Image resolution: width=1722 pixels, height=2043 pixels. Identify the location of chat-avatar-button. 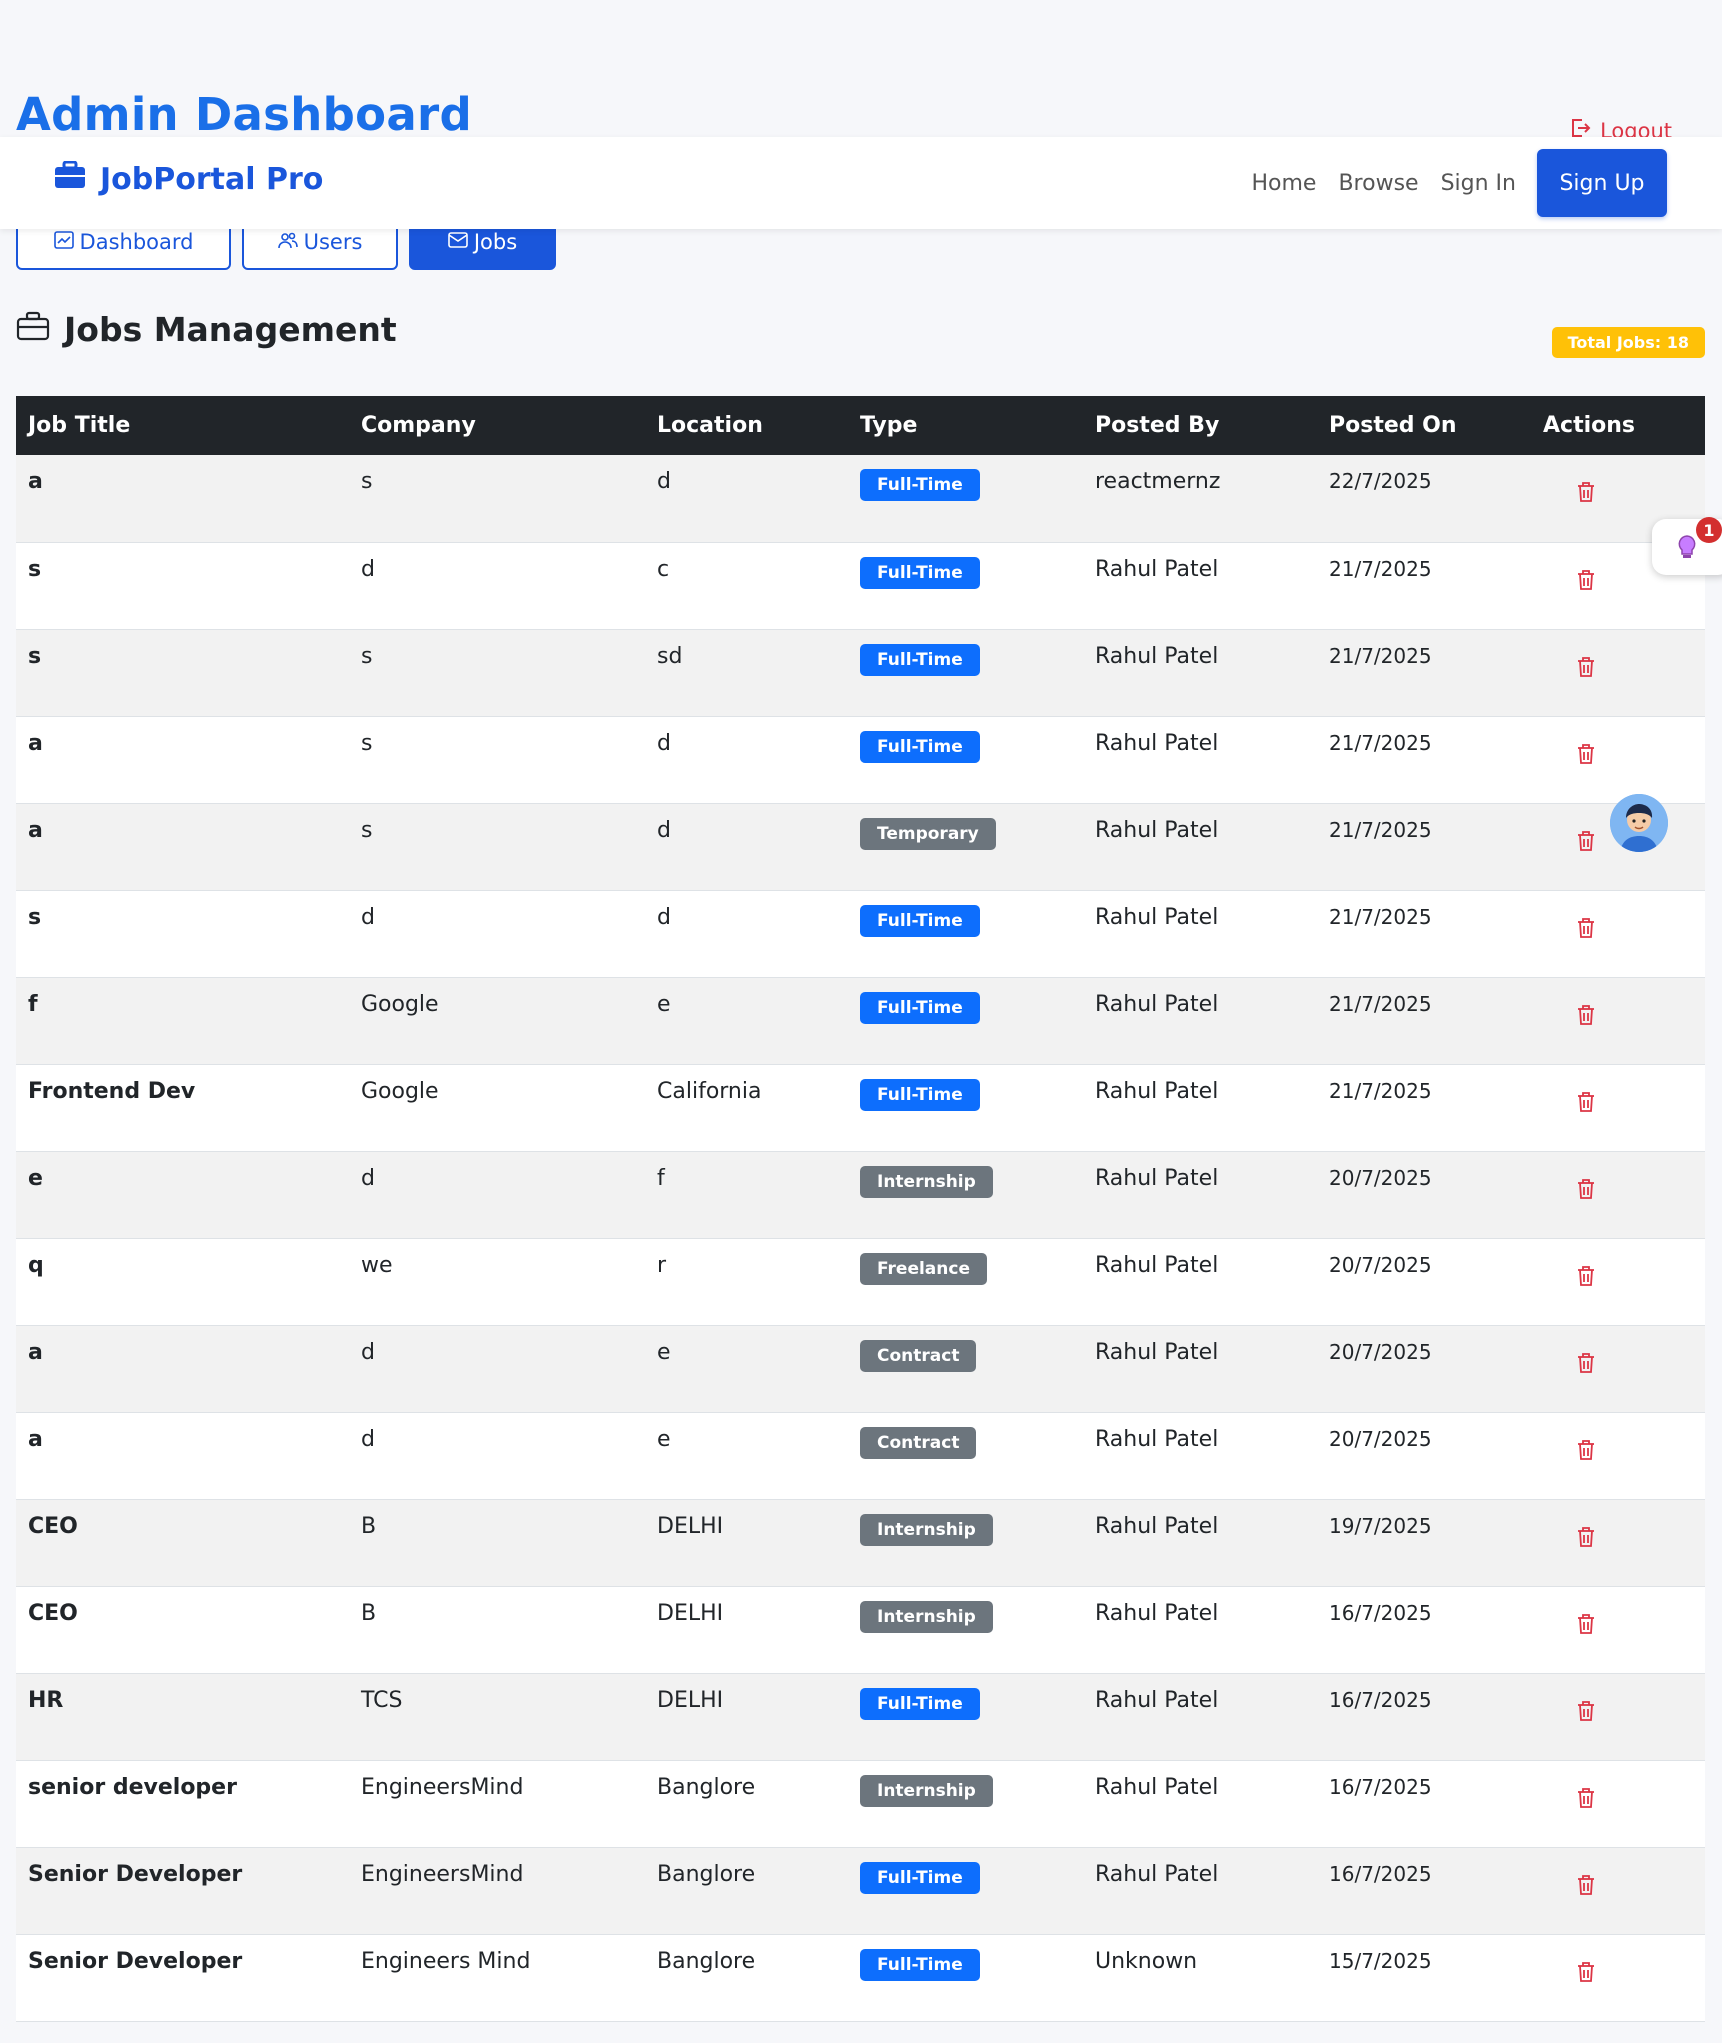
(1639, 823).